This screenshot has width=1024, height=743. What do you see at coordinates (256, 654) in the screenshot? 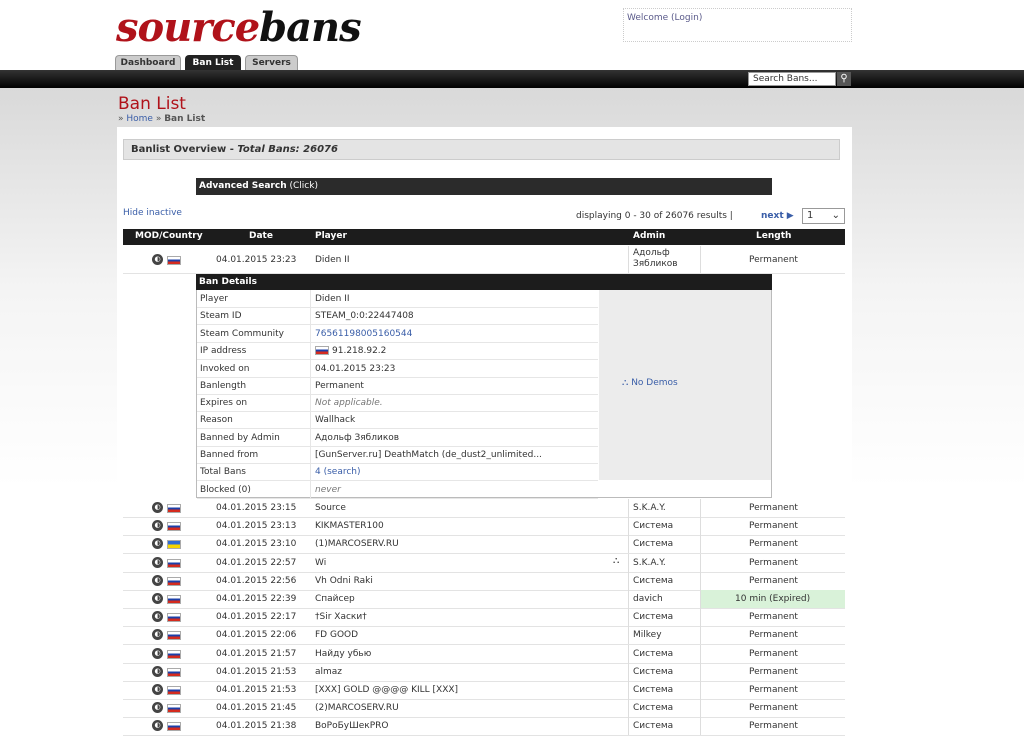
I see `ban-date: 04.01.2015 21:57` at bounding box center [256, 654].